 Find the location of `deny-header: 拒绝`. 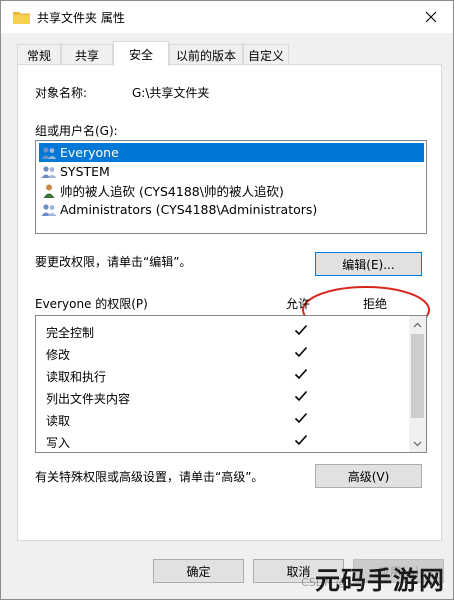

deny-header: 拒绝 is located at coordinates (375, 304).